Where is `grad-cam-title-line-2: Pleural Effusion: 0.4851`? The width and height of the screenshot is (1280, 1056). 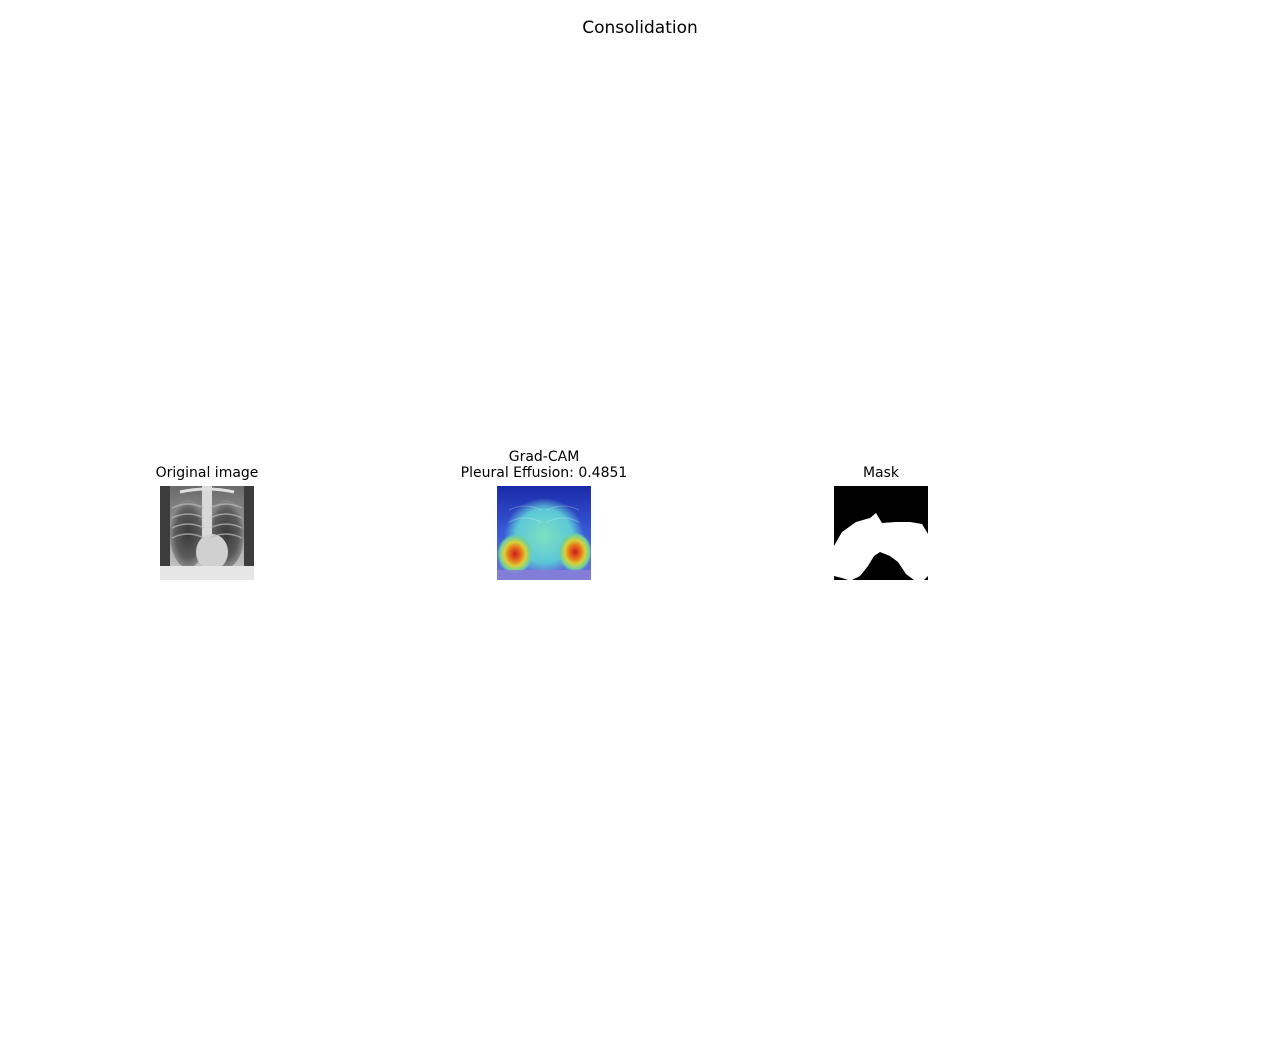 grad-cam-title-line-2: Pleural Effusion: 0.4851 is located at coordinates (544, 473).